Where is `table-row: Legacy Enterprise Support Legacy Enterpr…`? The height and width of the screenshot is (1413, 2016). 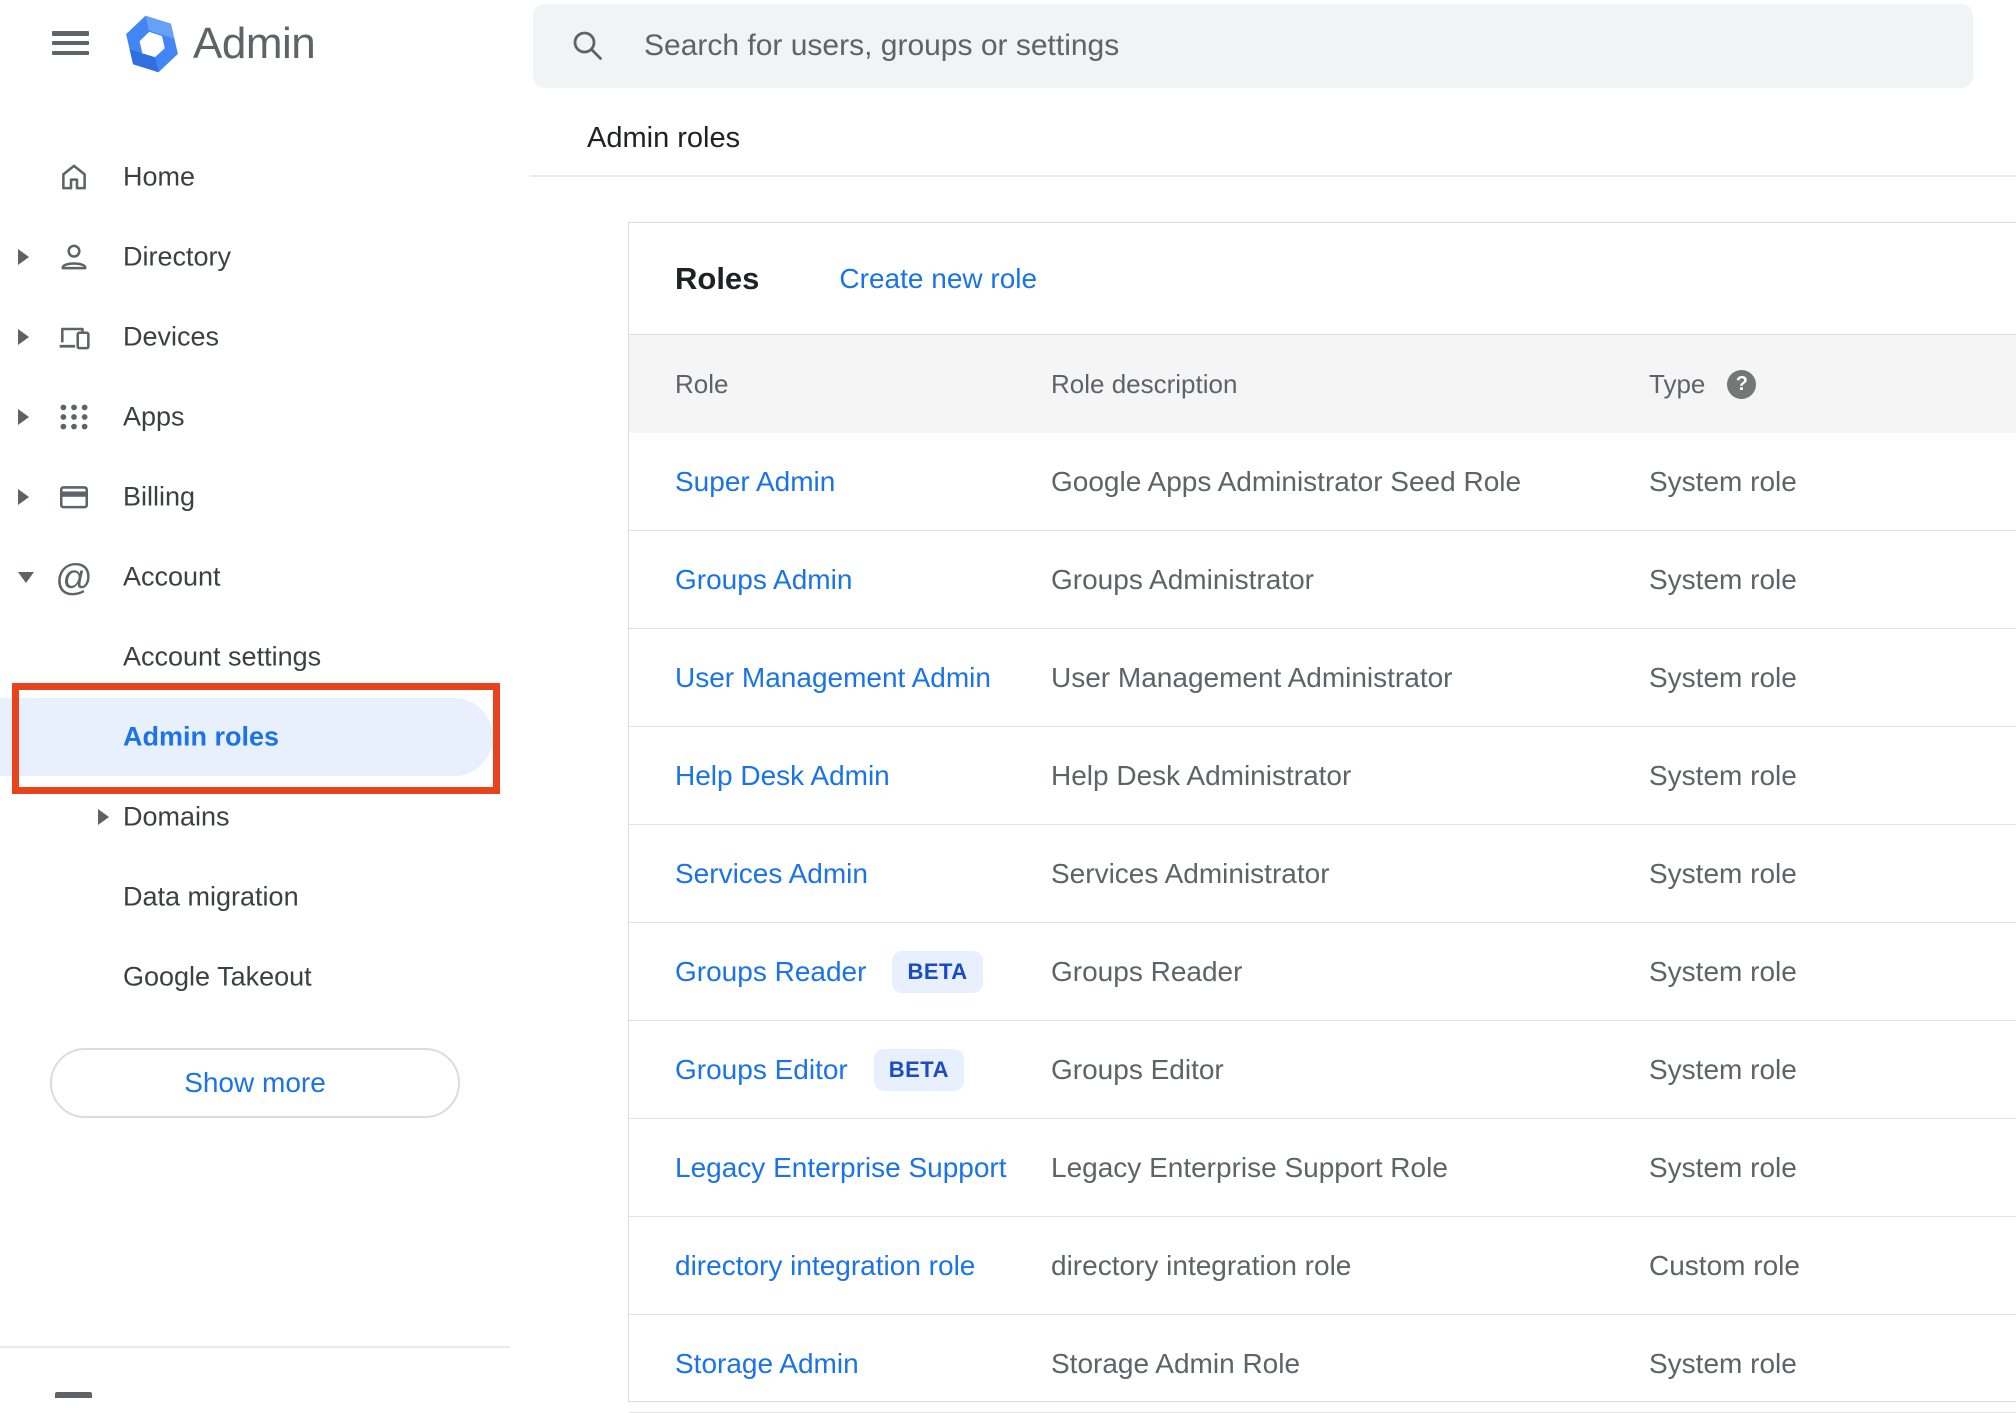 table-row: Legacy Enterprise Support Legacy Enterpr… is located at coordinates (1322, 1168).